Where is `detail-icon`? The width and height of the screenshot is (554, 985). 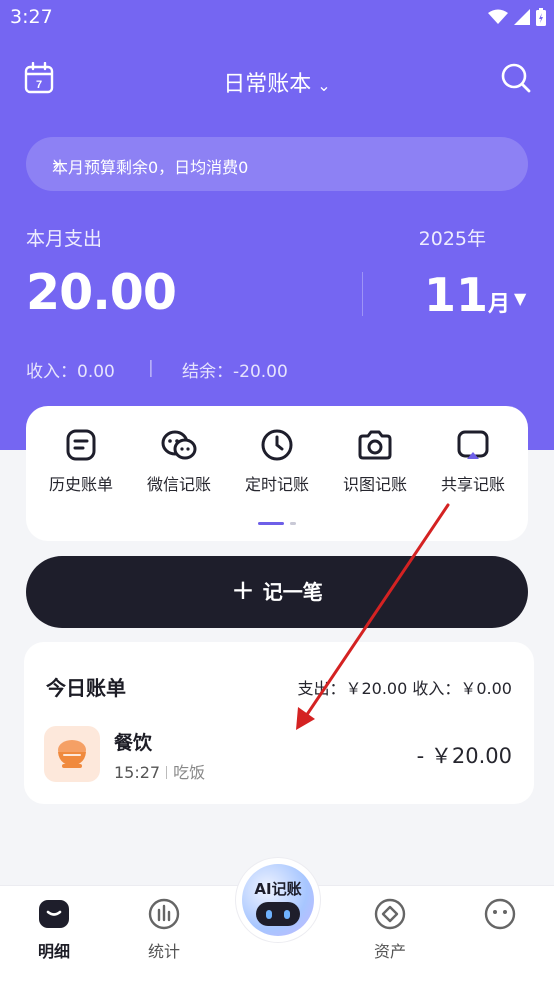 detail-icon is located at coordinates (54, 914).